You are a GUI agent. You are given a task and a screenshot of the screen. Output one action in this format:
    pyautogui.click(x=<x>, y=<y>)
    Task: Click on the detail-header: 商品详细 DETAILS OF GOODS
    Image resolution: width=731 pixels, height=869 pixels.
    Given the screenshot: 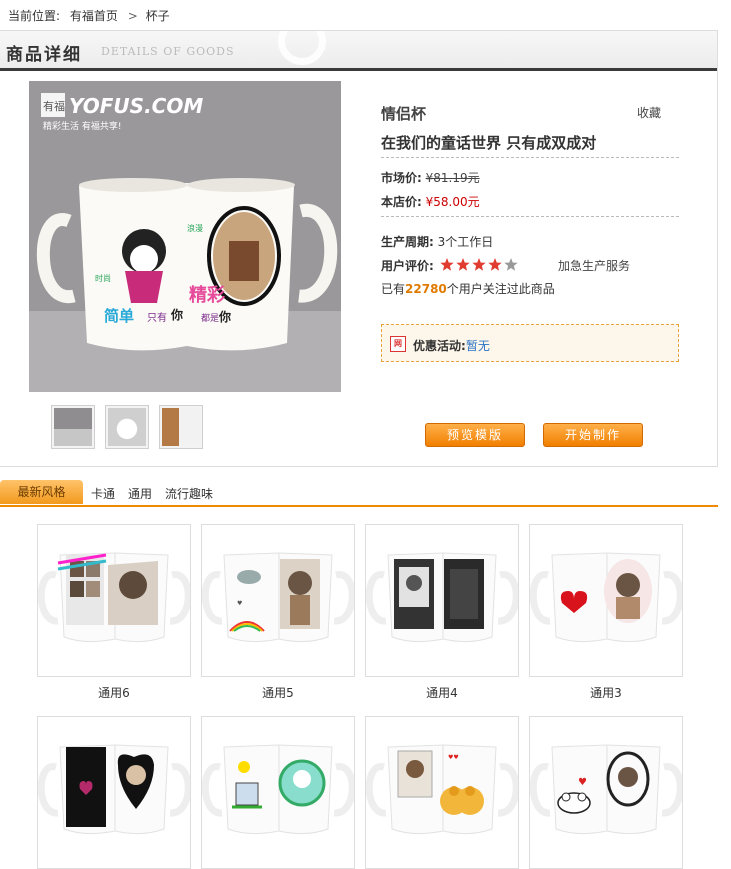 What is the action you would take?
    pyautogui.click(x=358, y=51)
    